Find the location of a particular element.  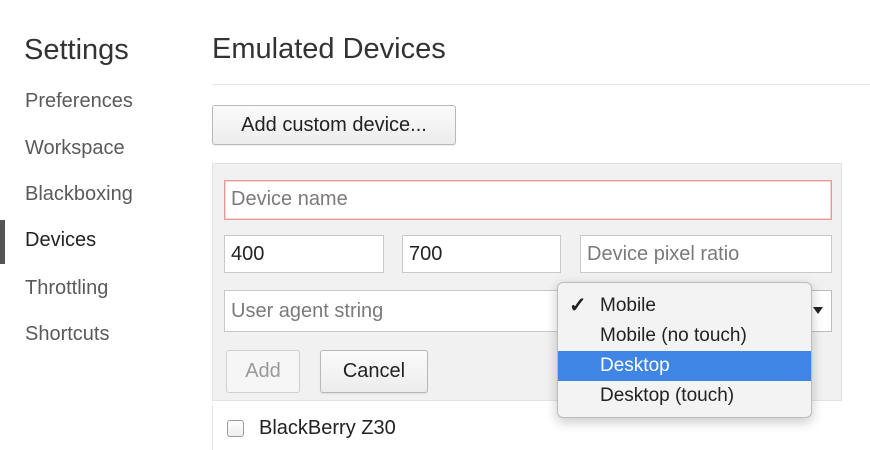

dropdown-option-mobile-no-touch: Mobile (no touch) is located at coordinates (684, 336).